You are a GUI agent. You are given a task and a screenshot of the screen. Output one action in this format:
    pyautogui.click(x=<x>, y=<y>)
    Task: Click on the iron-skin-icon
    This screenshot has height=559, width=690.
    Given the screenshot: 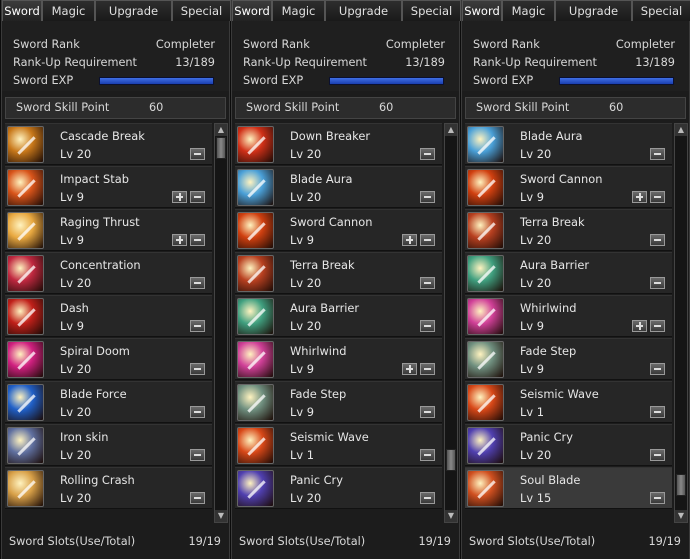 What is the action you would take?
    pyautogui.click(x=25, y=445)
    